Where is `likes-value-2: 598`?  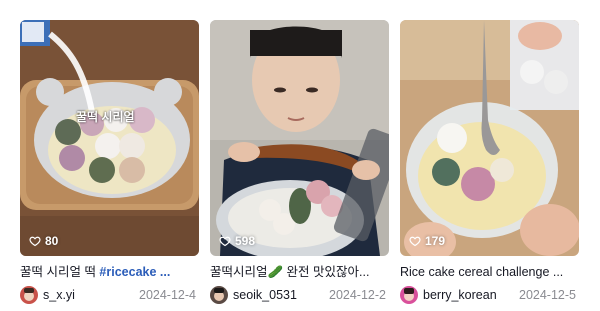
likes-value-2: 598 is located at coordinates (245, 241).